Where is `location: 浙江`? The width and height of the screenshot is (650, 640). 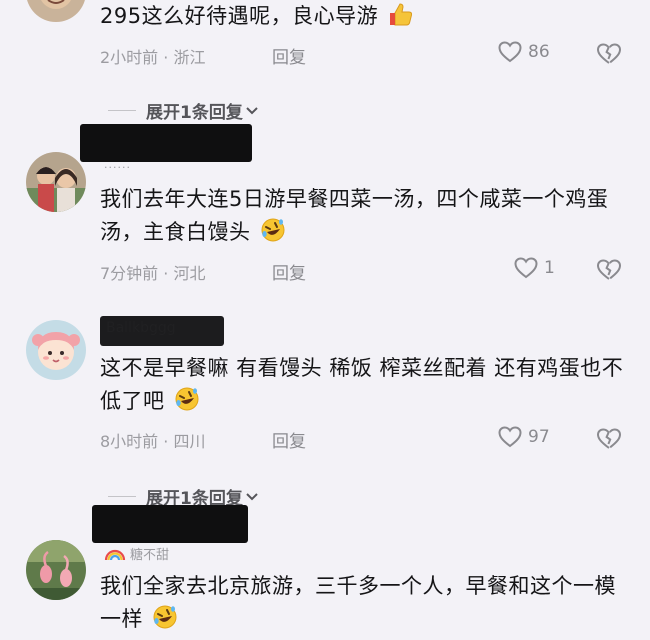 location: 浙江 is located at coordinates (189, 57).